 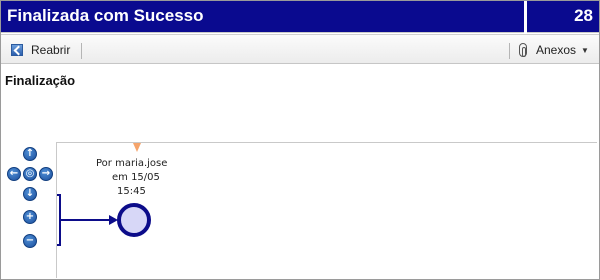 What do you see at coordinates (105, 15) in the screenshot?
I see `window-title: Finalizada com Sucesso` at bounding box center [105, 15].